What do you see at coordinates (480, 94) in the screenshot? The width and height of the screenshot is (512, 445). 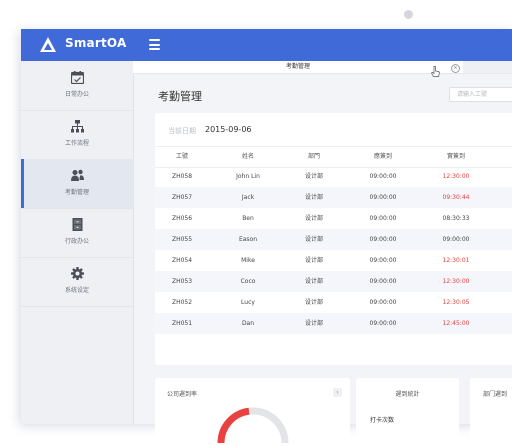 I see `search-input` at bounding box center [480, 94].